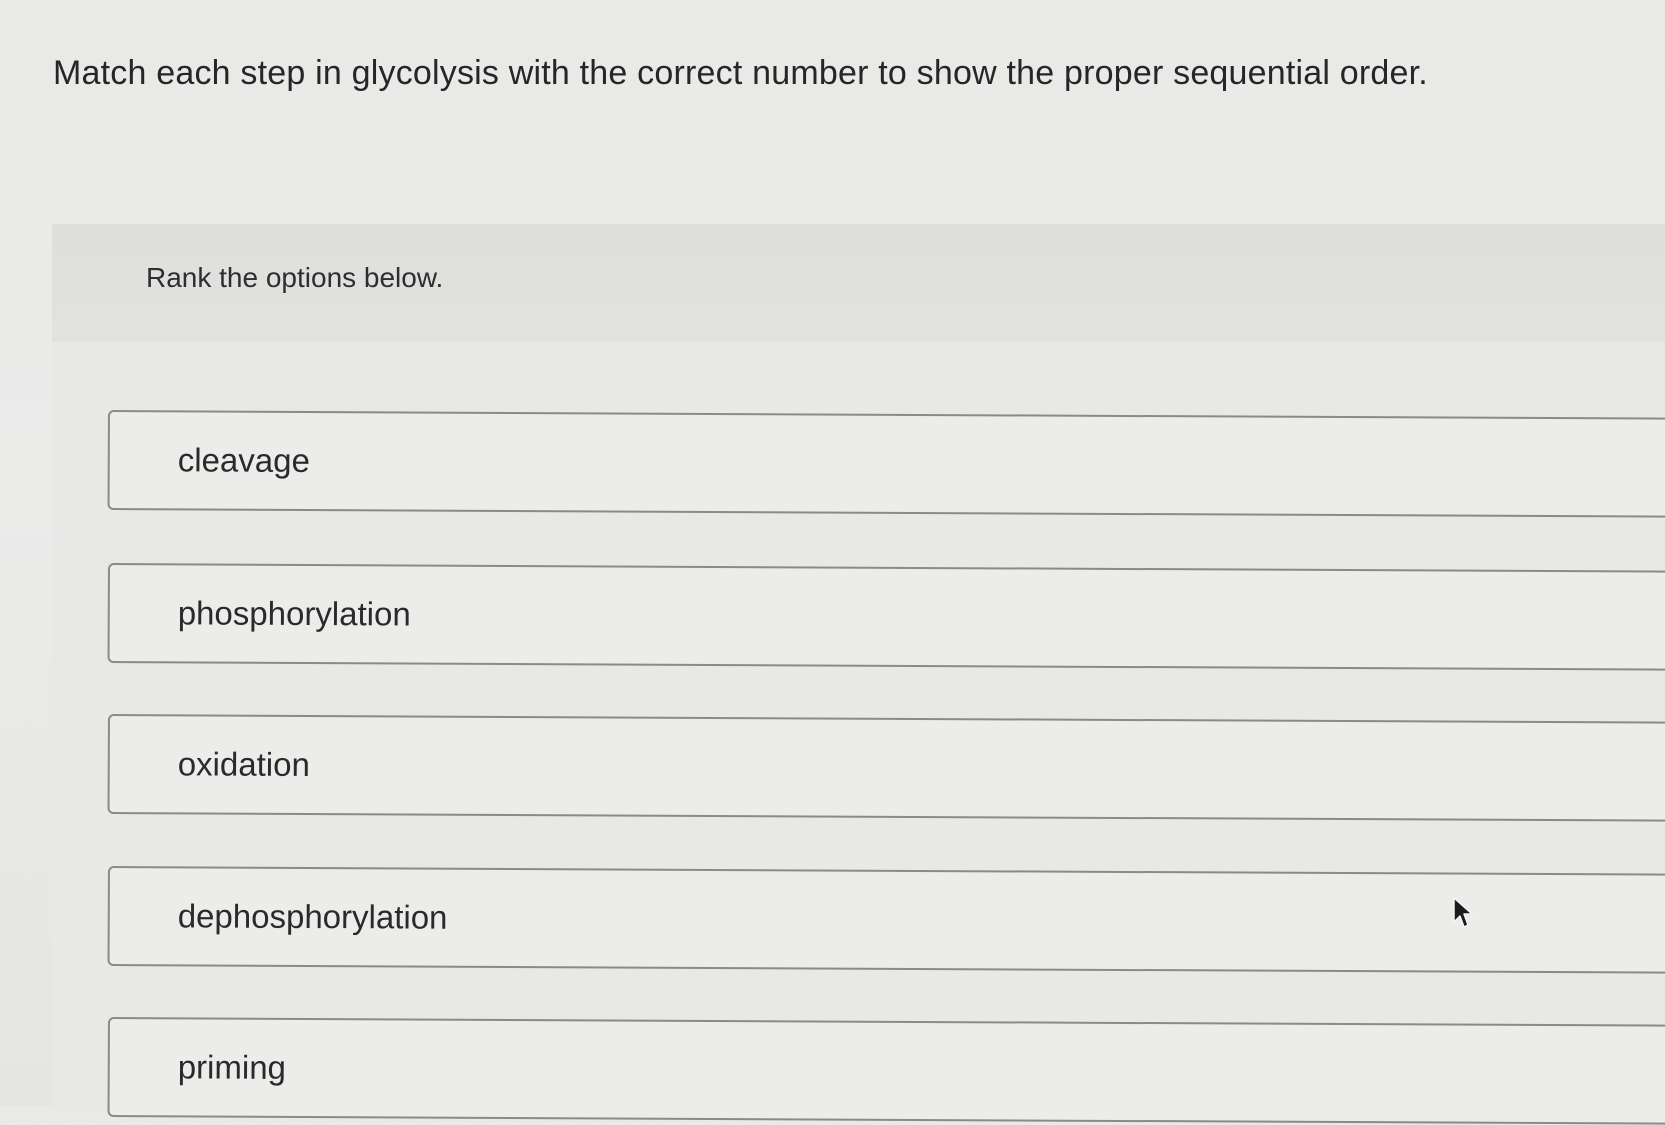 This screenshot has height=1125, width=1665. I want to click on rank-option-priming: priming, so click(886, 1071).